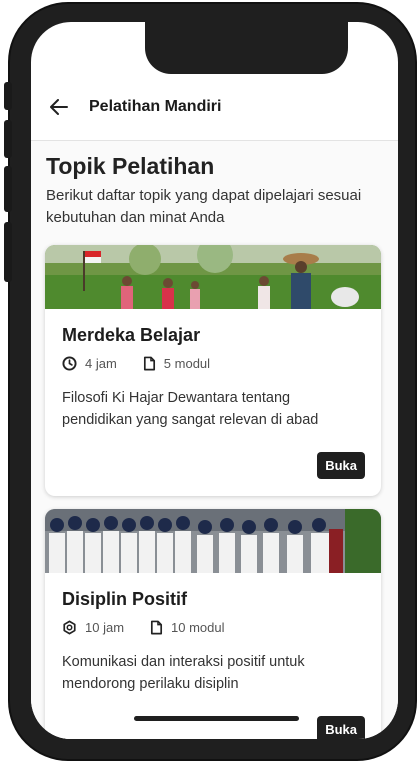 The image size is (419, 763). I want to click on card-image-students-saluting, so click(213, 541).